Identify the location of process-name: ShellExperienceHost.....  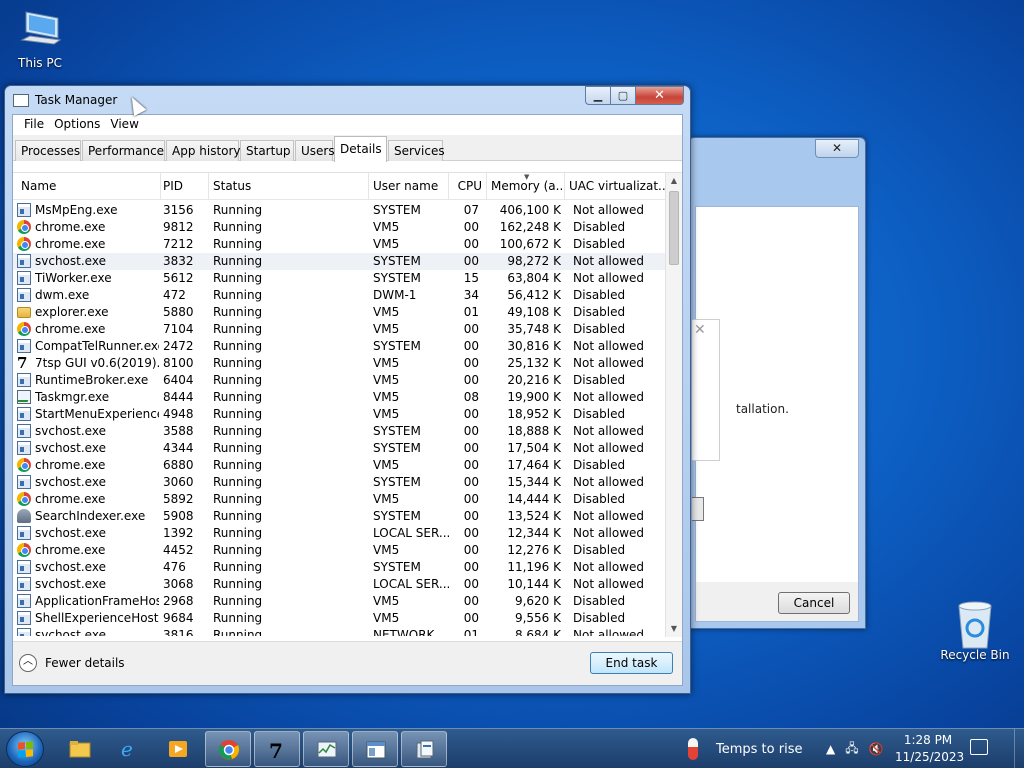
(97, 618).